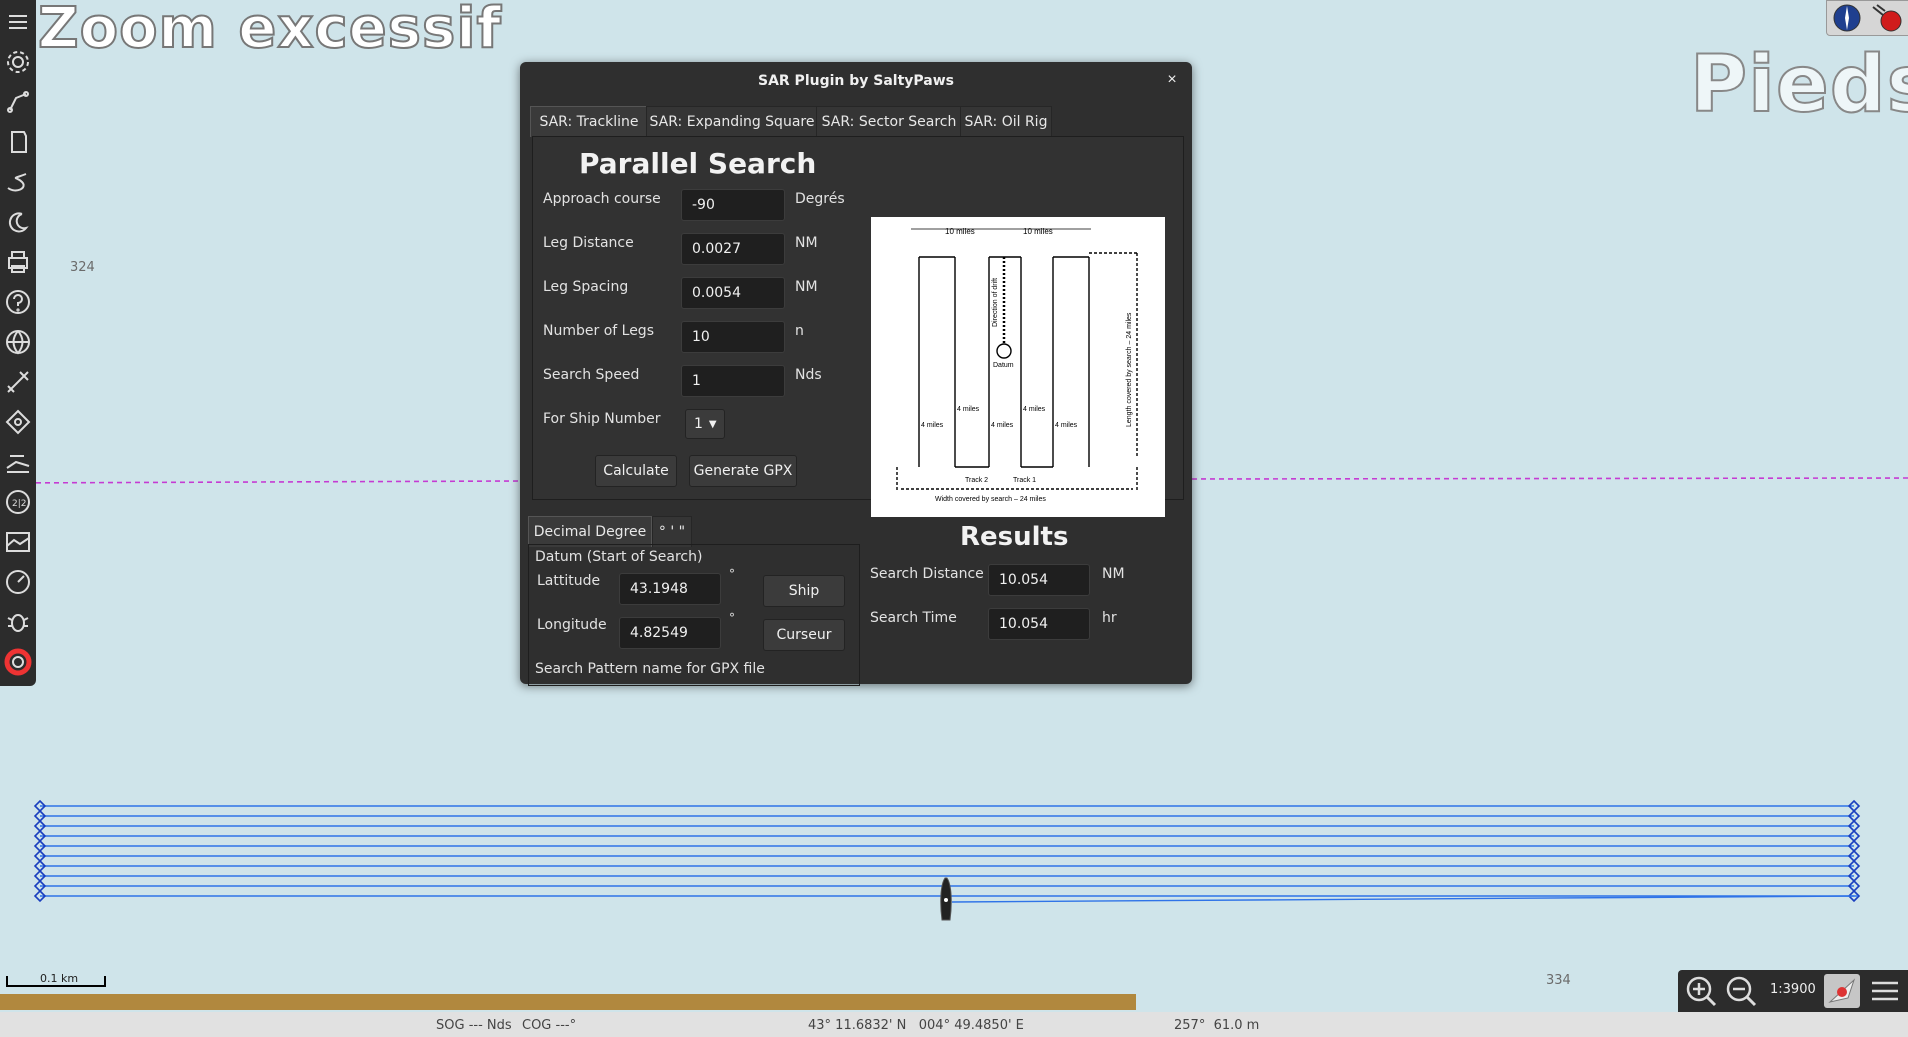  What do you see at coordinates (806, 243) in the screenshot?
I see `leg-distance-unit: NM` at bounding box center [806, 243].